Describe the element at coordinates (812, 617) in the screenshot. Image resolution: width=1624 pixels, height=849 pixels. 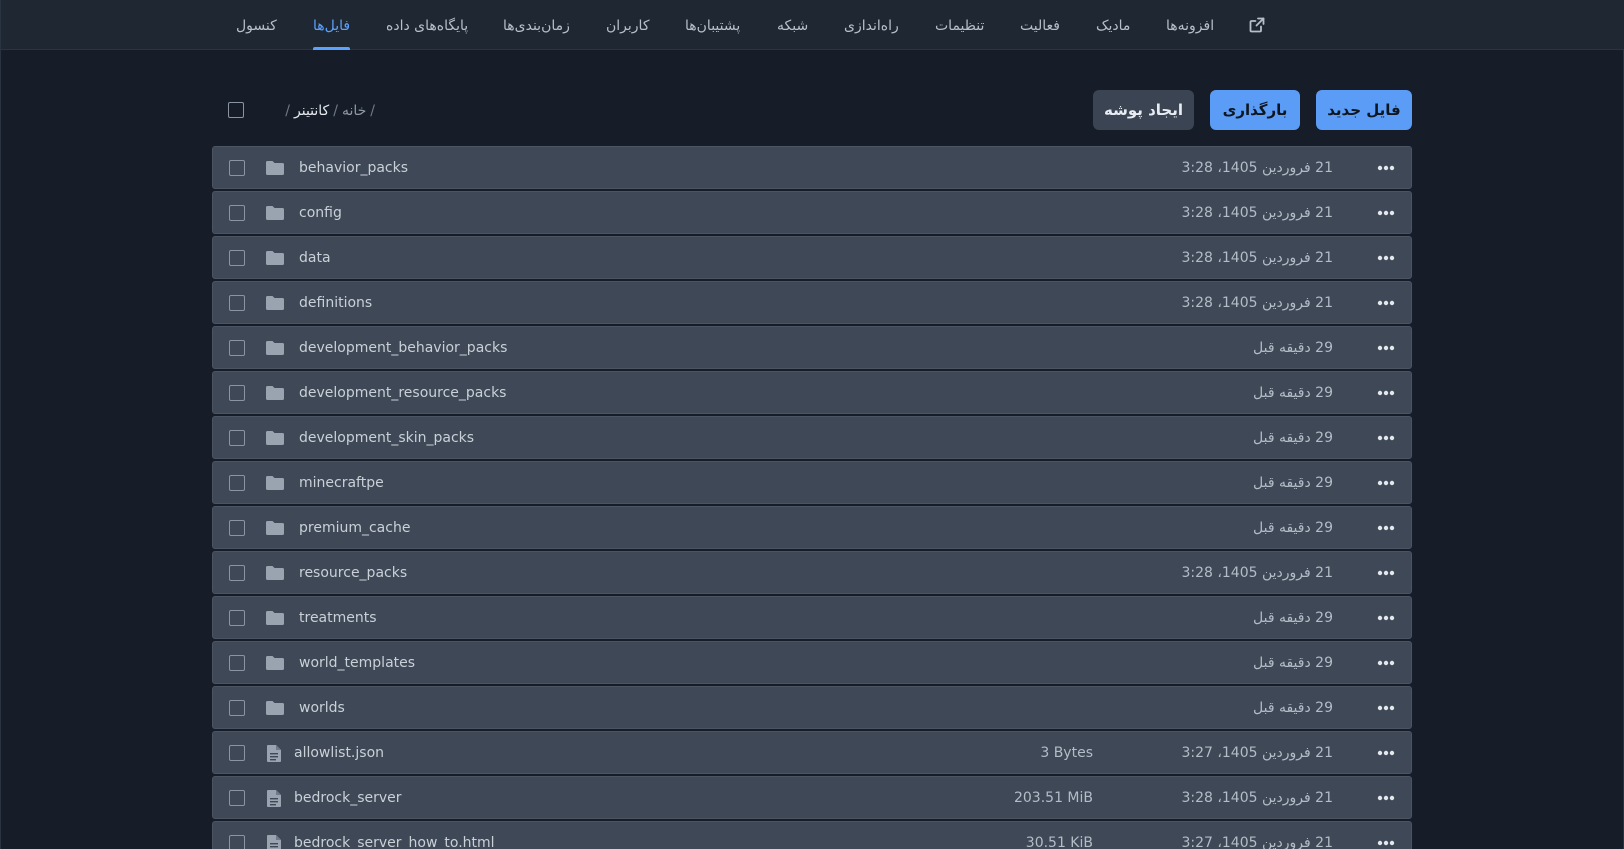
I see `file-row: treatments 29 دقیقه قبل` at that location.